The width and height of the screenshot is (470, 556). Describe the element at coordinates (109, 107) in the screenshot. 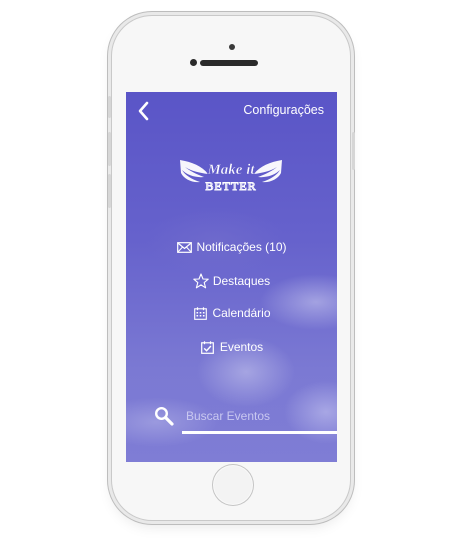

I see `phone-mute-switch` at that location.